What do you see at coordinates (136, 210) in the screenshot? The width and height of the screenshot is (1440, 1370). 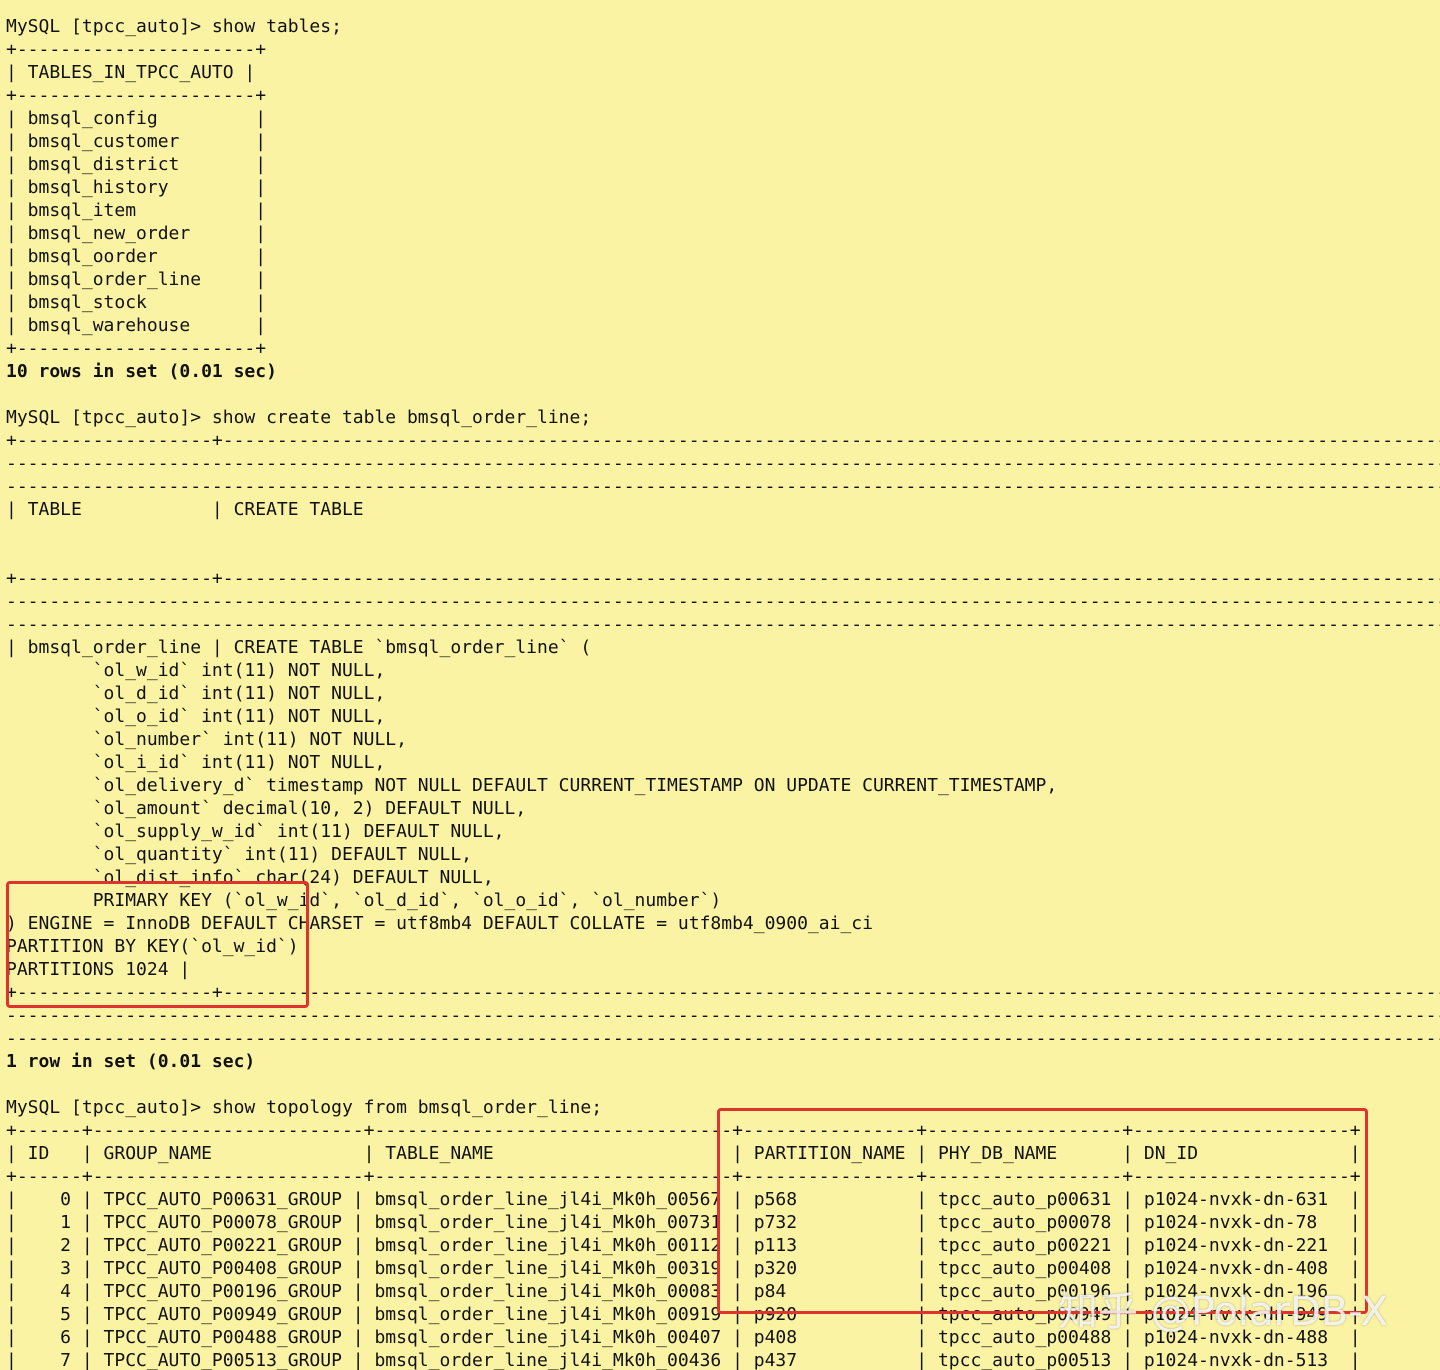 I see `terminal-line: | bmsql_item |` at bounding box center [136, 210].